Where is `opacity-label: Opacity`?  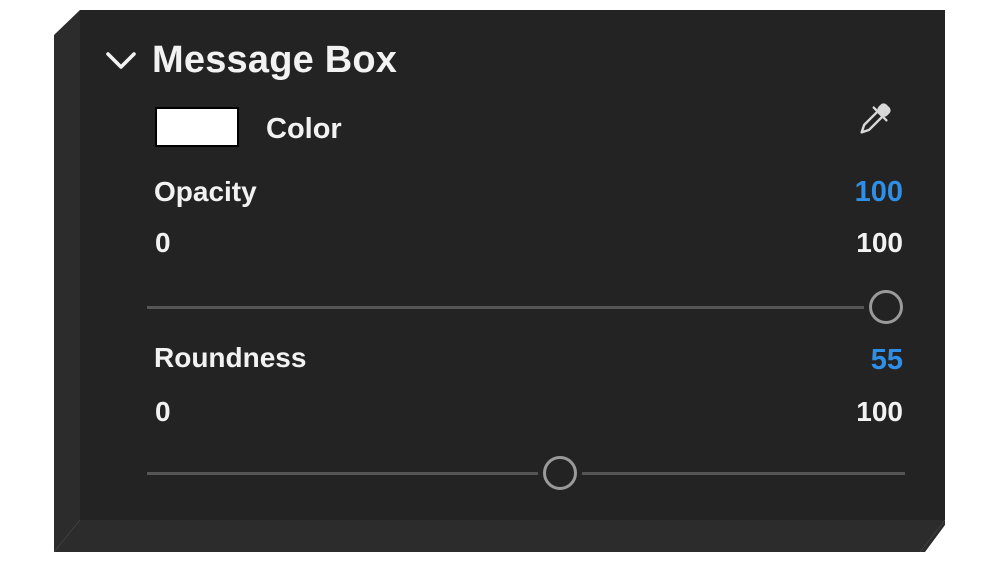
opacity-label: Opacity is located at coordinates (205, 191).